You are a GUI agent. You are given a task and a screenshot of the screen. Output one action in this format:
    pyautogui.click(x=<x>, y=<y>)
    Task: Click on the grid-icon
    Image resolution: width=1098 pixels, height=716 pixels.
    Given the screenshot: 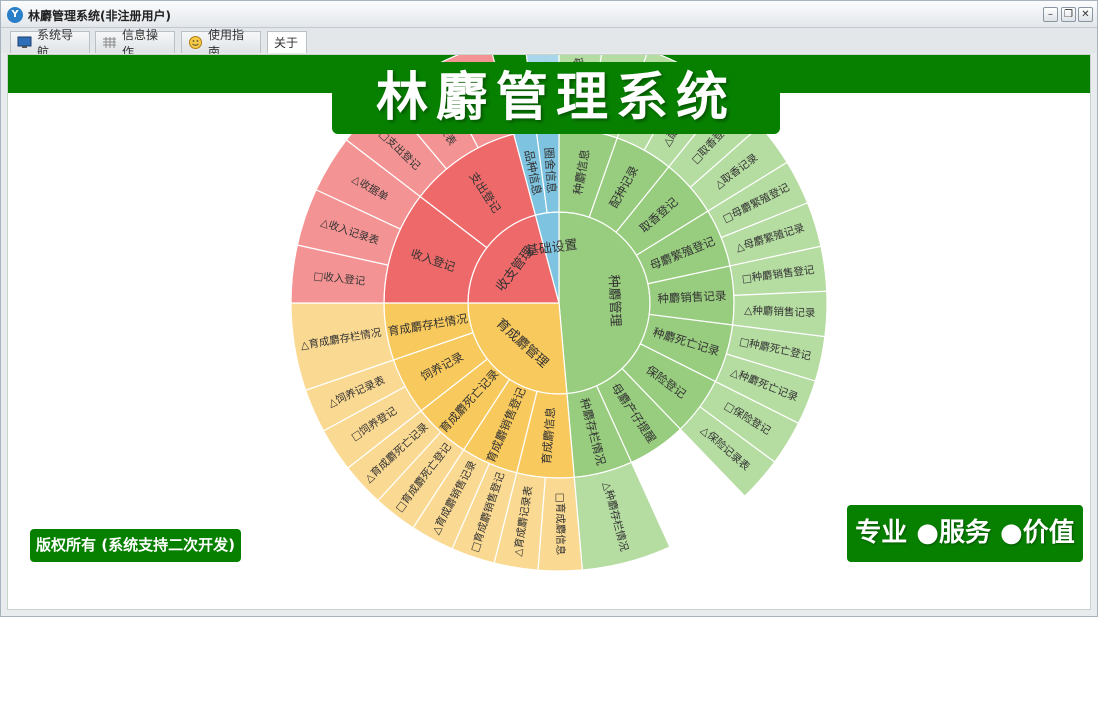 What is the action you would take?
    pyautogui.click(x=109, y=42)
    